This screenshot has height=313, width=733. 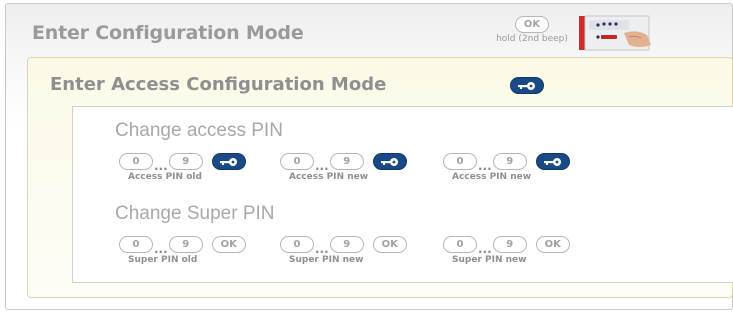 What do you see at coordinates (204, 171) in the screenshot?
I see `access-pin-old-combo: 0 ... 9 Access PIN old` at bounding box center [204, 171].